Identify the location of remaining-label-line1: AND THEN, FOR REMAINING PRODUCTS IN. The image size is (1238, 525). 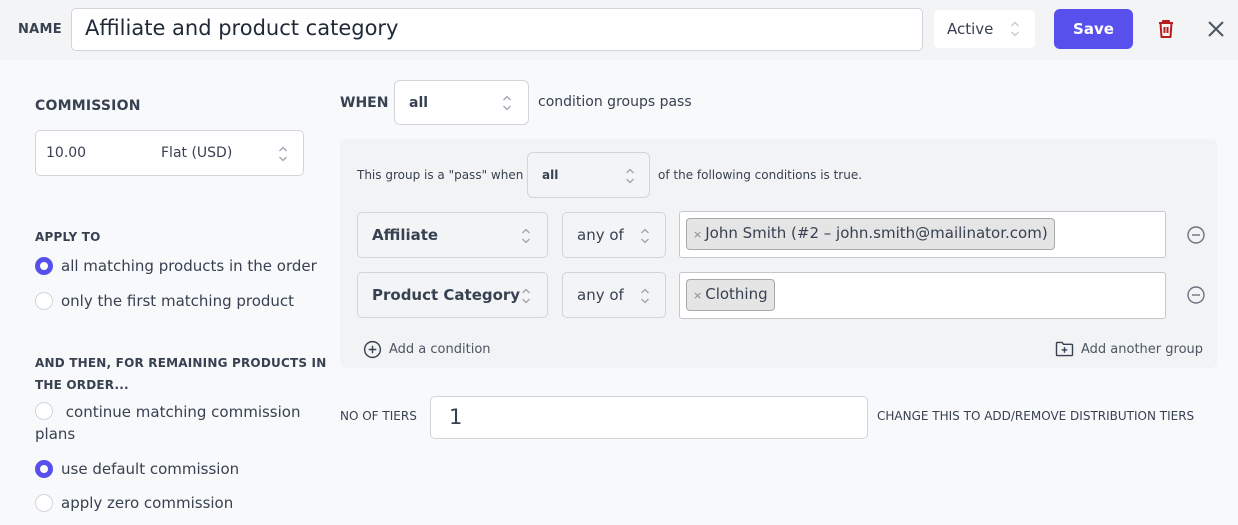
(181, 363).